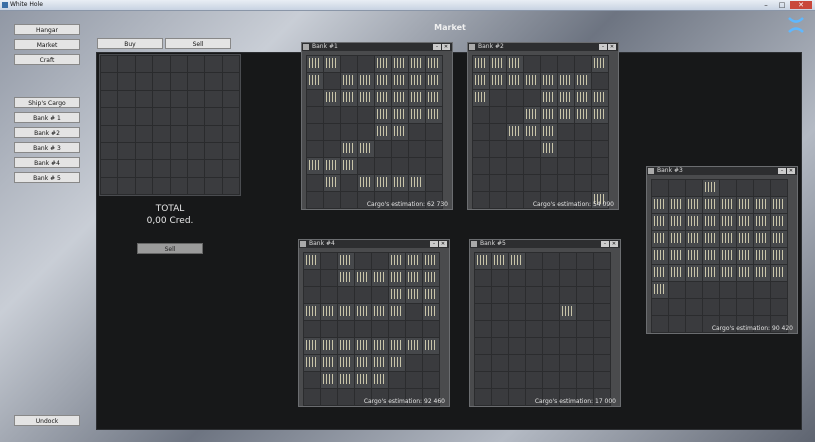 Image resolution: width=815 pixels, height=442 pixels. What do you see at coordinates (377, 47) in the screenshot?
I see `bank-header: Bank #1 – ✕` at bounding box center [377, 47].